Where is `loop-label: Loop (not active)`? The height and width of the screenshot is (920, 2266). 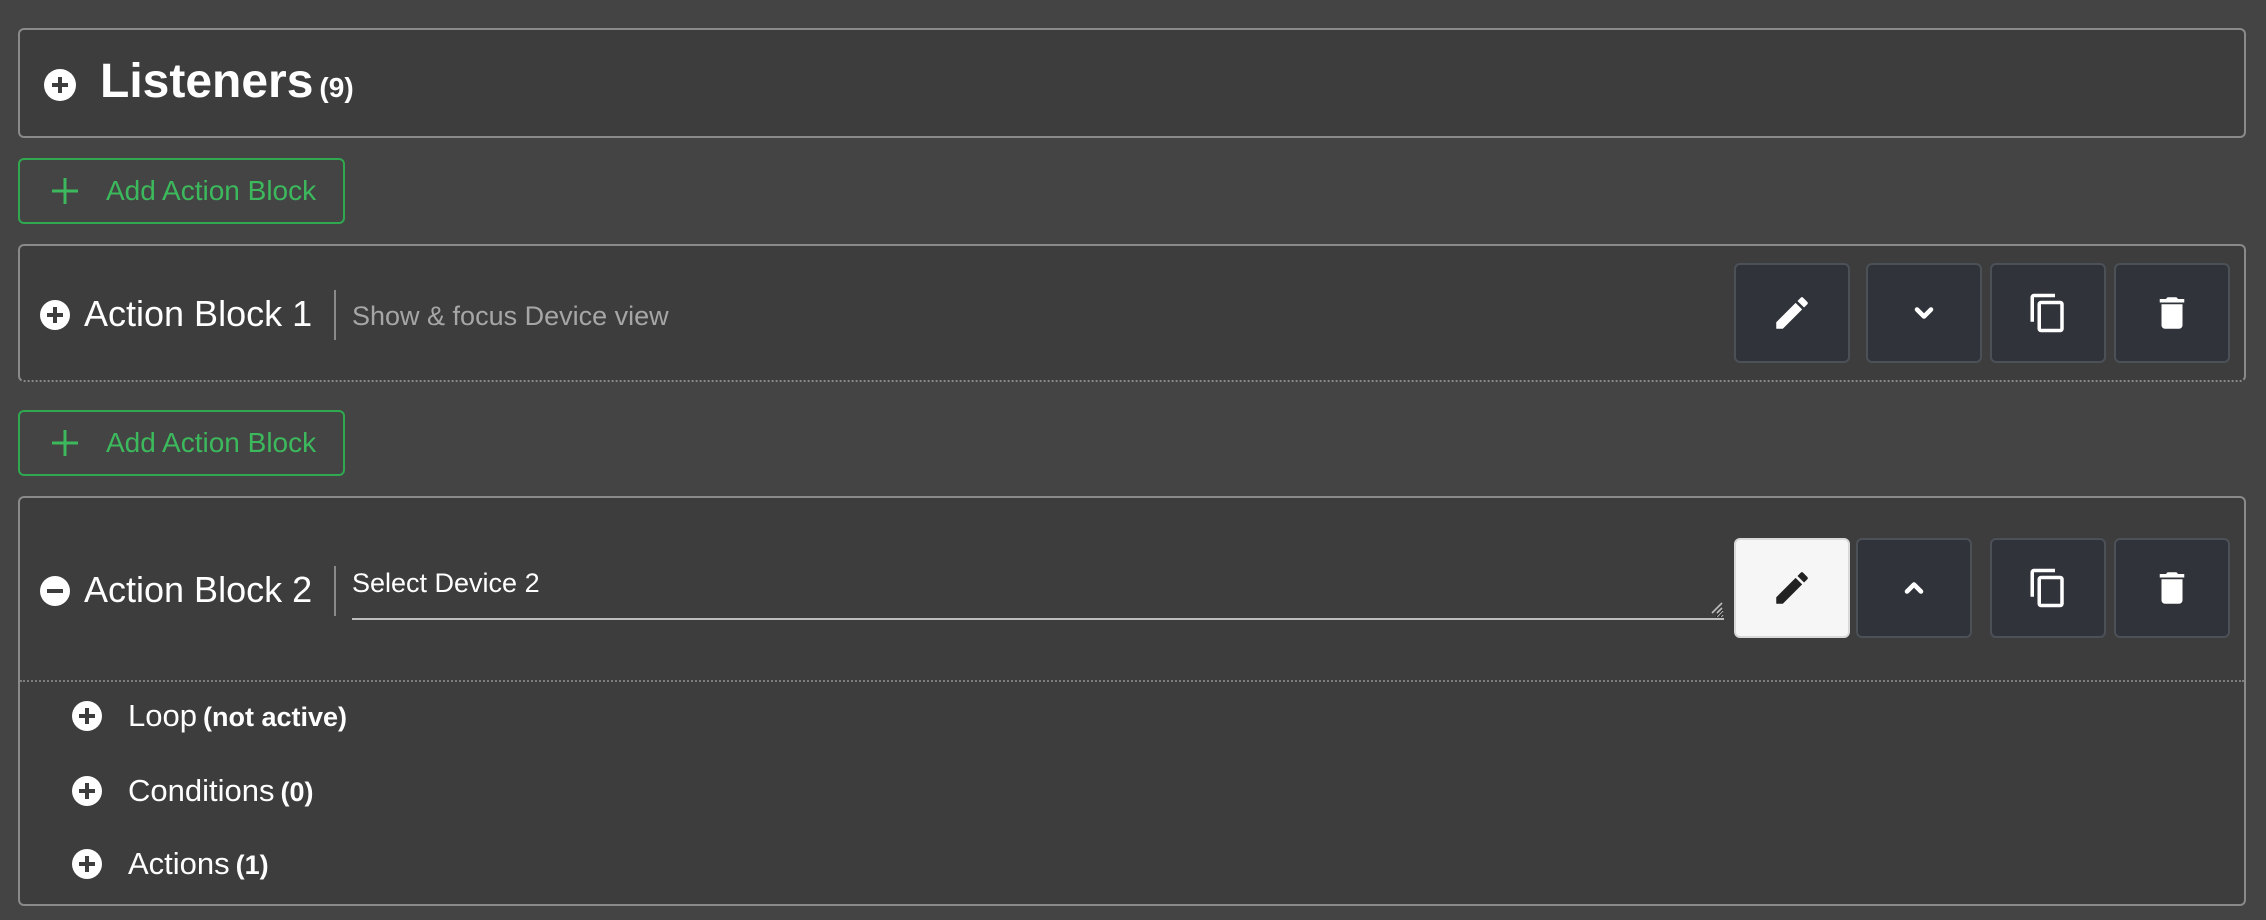
loop-label: Loop (not active) is located at coordinates (237, 716).